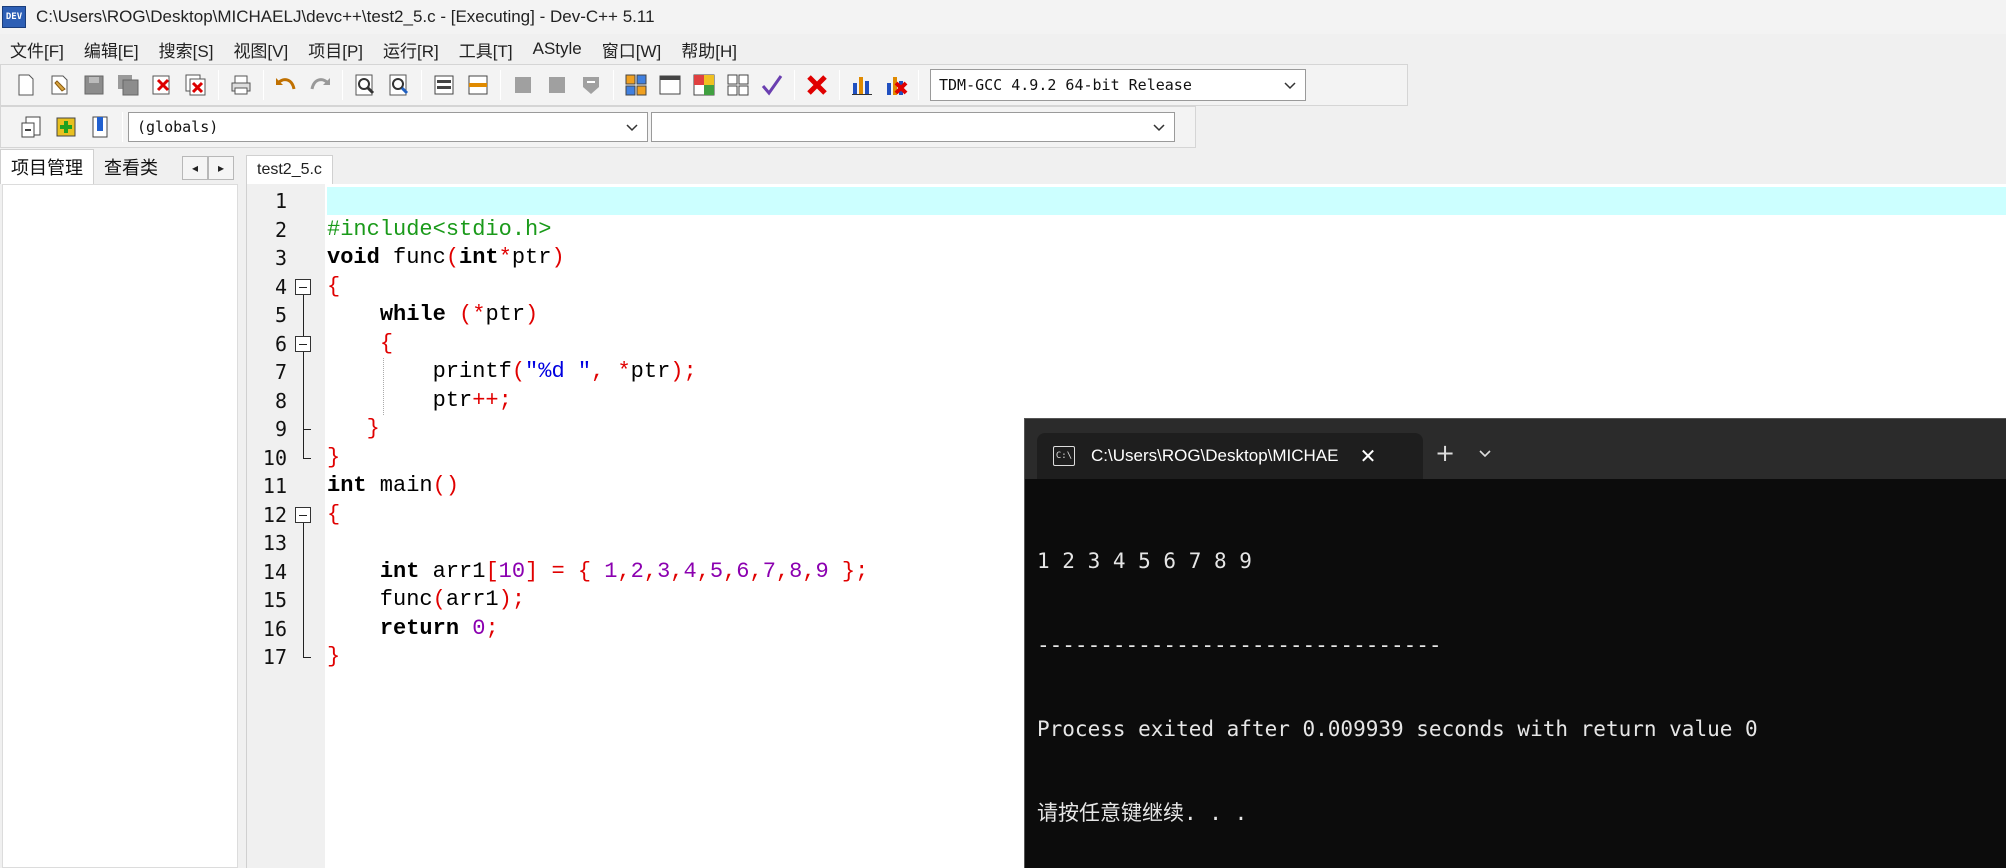 The image size is (2006, 868). I want to click on code-line: return 0;, so click(439, 628).